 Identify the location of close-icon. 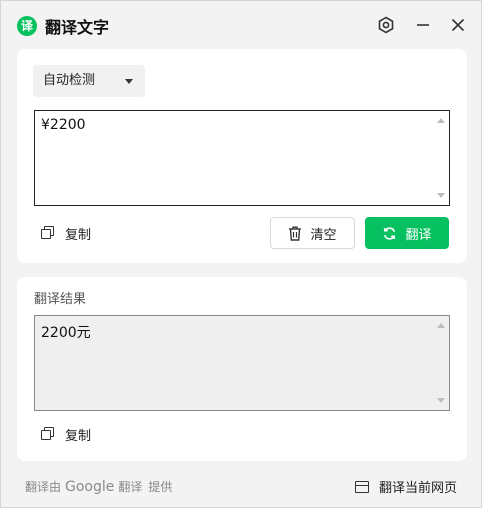
(458, 25).